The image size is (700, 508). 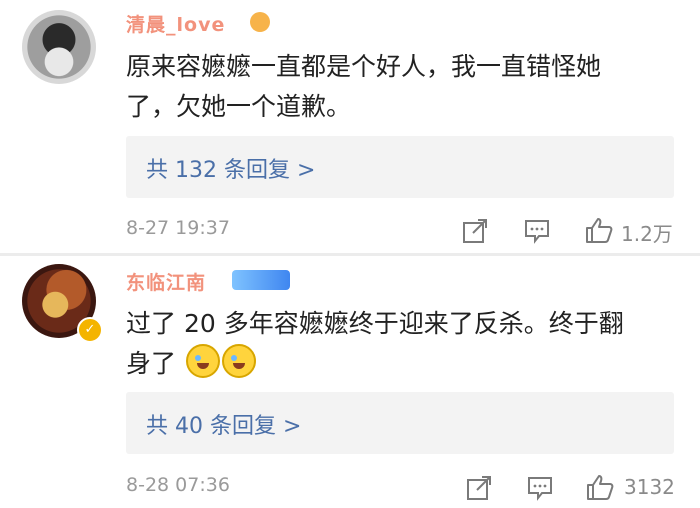 What do you see at coordinates (239, 106) in the screenshot?
I see `comment-text-line: 了，欠她一个道歉。` at bounding box center [239, 106].